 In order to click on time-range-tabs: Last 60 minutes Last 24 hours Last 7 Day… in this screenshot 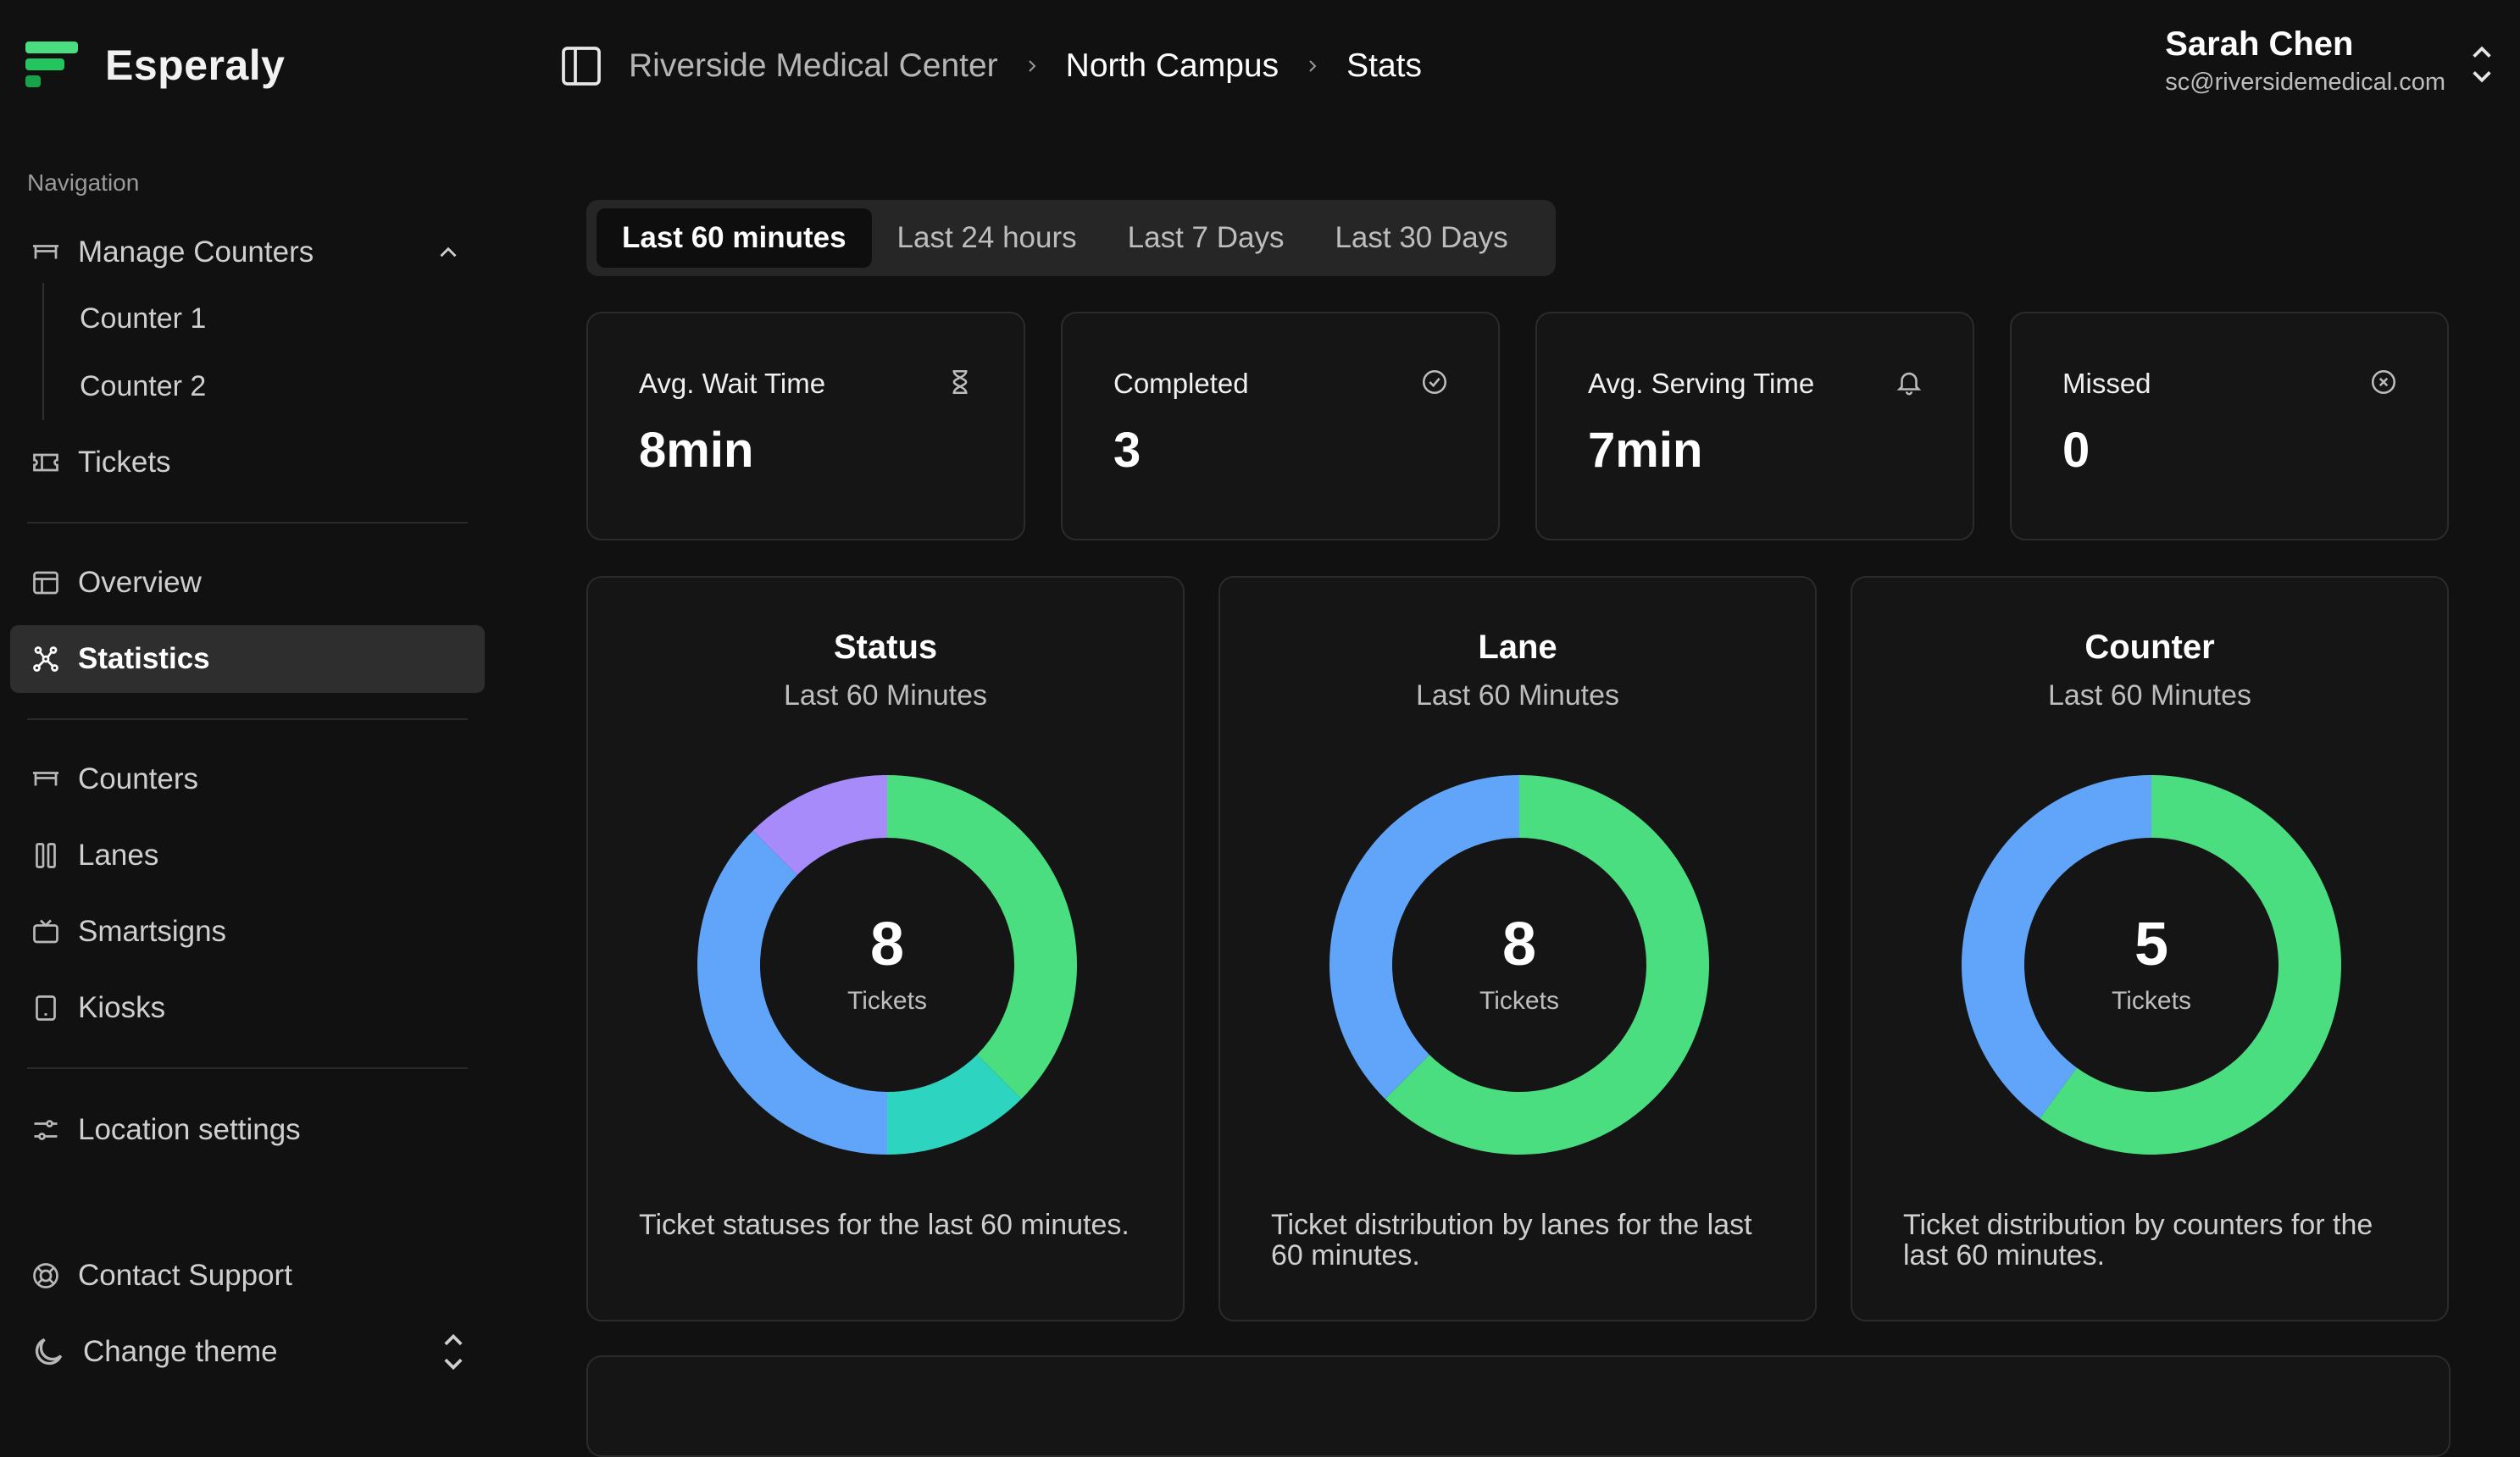, I will do `click(1071, 238)`.